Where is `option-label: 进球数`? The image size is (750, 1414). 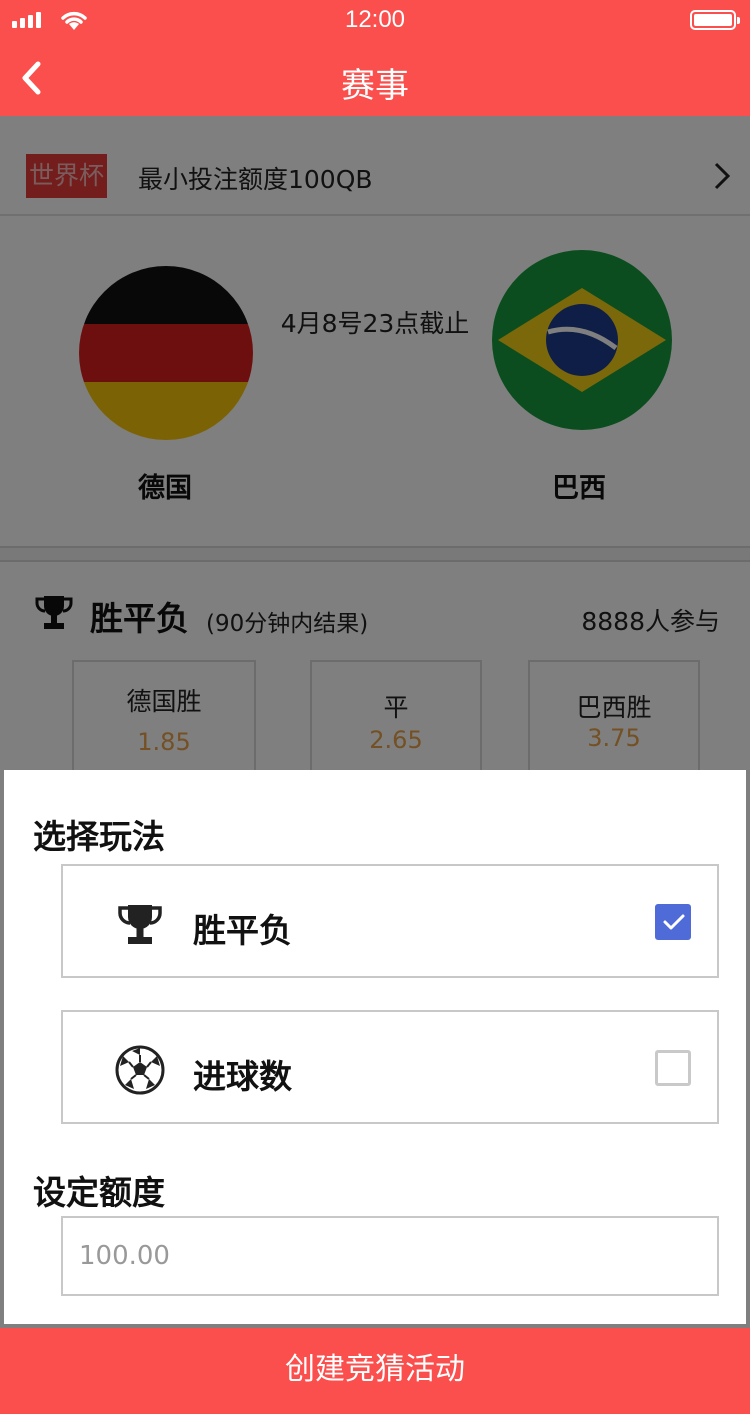
option-label: 进球数 is located at coordinates (242, 1076).